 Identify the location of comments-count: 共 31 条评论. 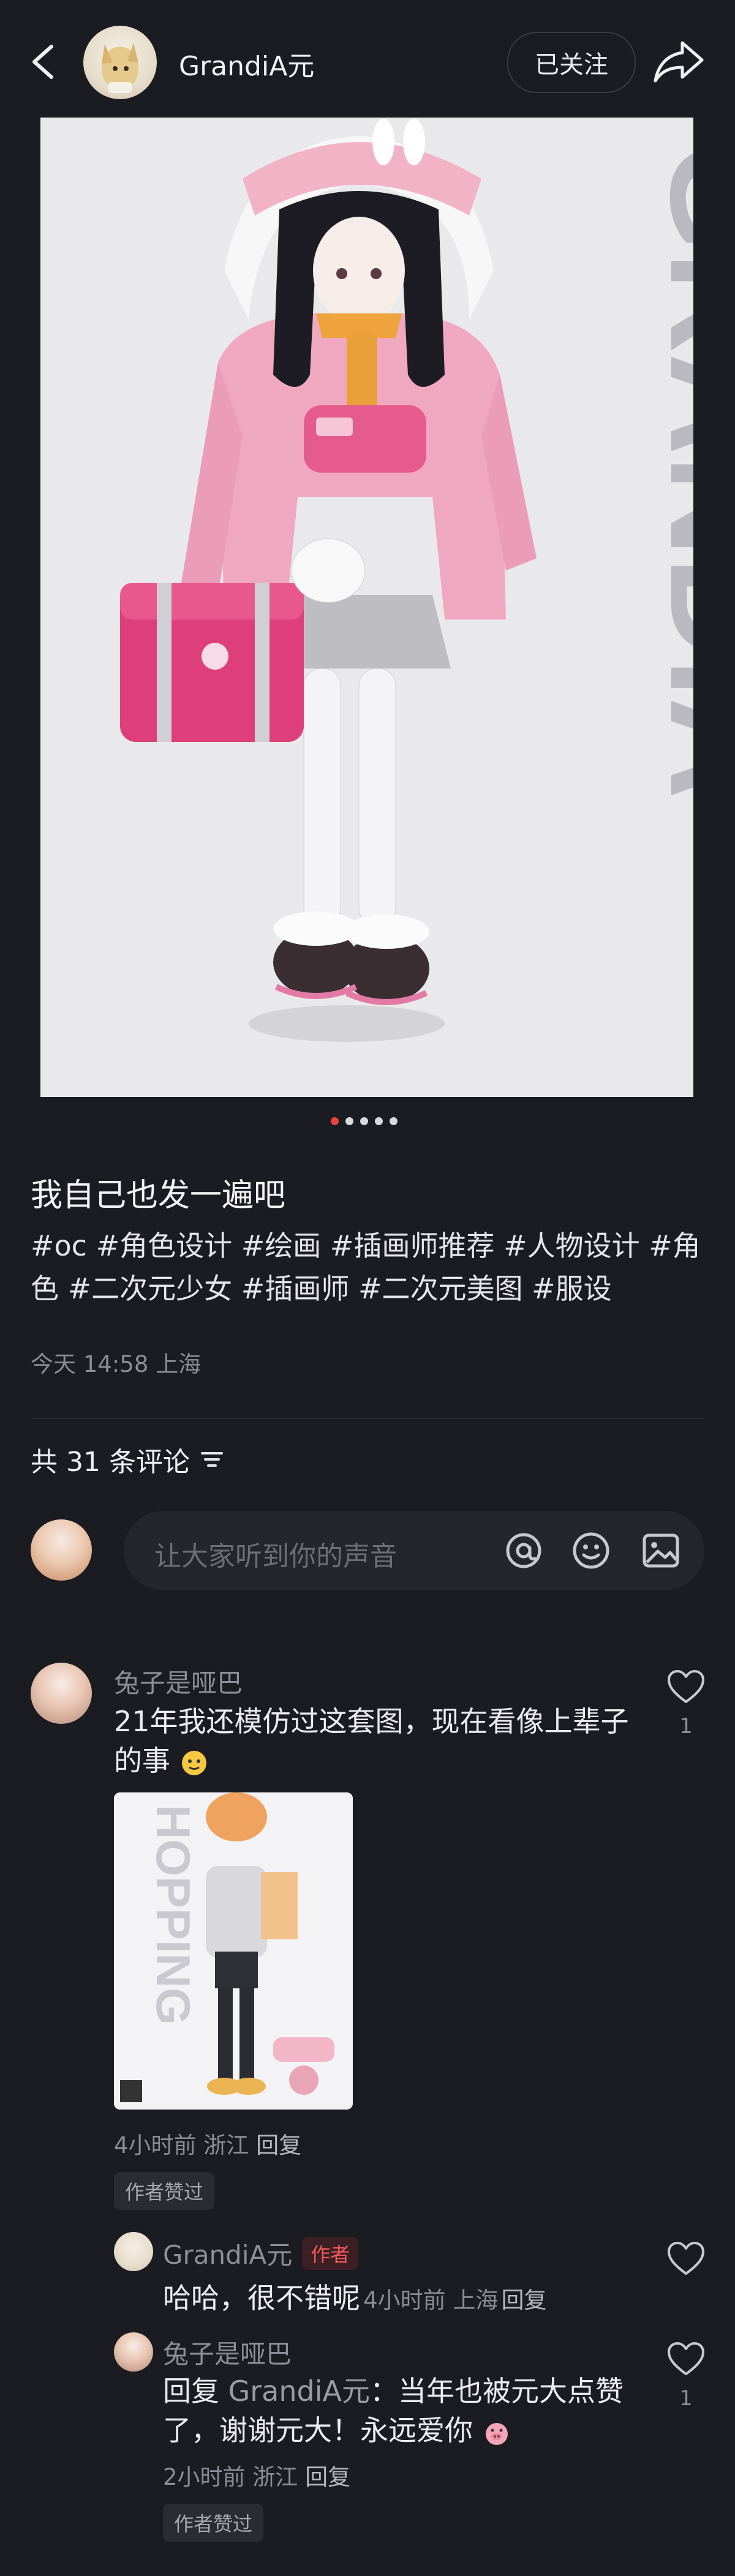
(110, 1463).